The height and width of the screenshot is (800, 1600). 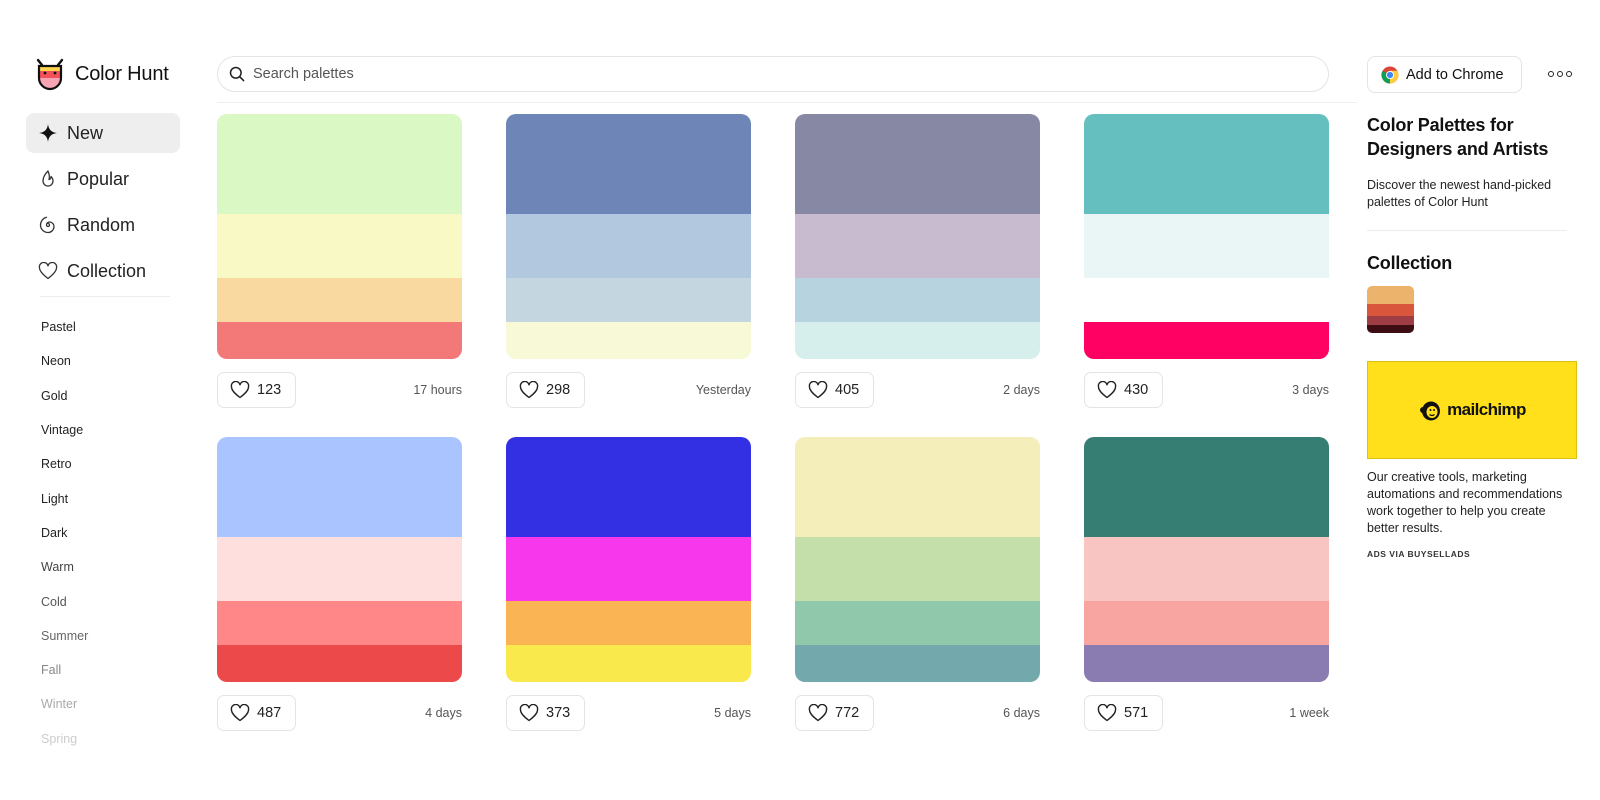 I want to click on dot-icon, so click(x=1569, y=74).